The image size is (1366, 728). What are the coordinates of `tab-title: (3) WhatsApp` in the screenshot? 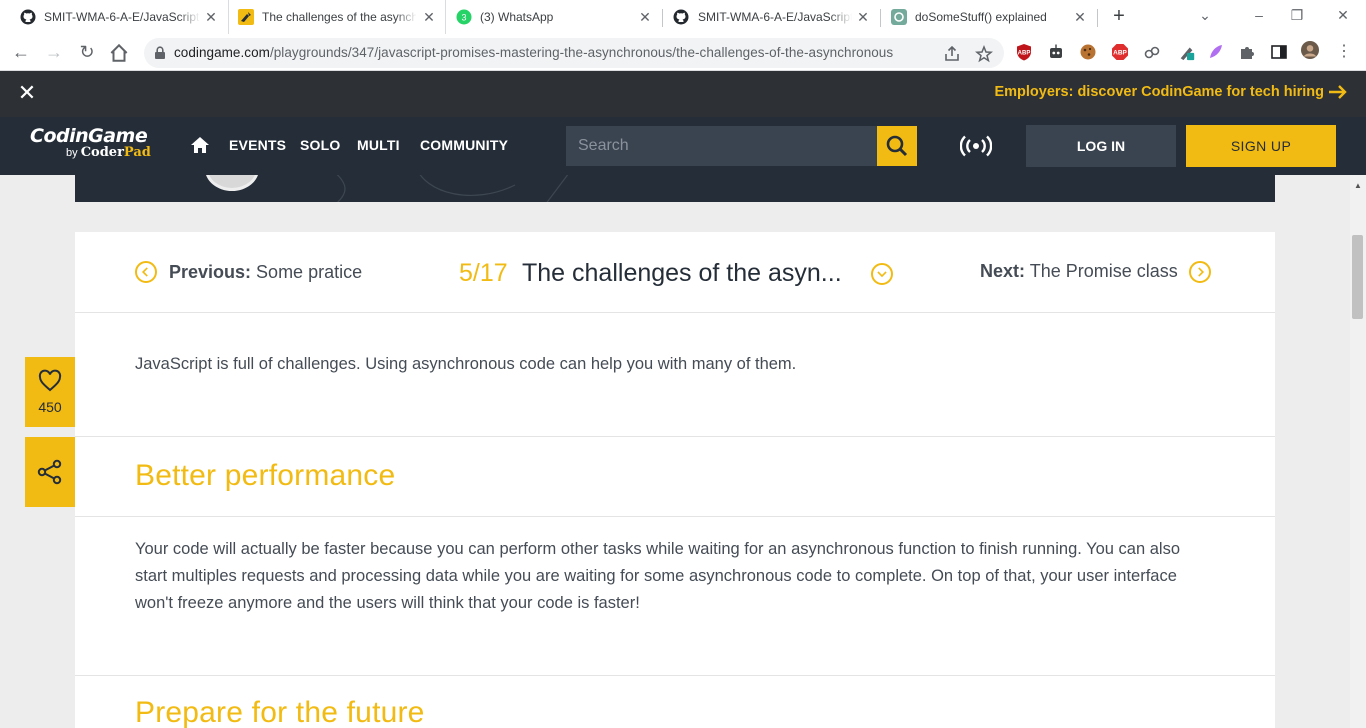 It's located at (517, 17).